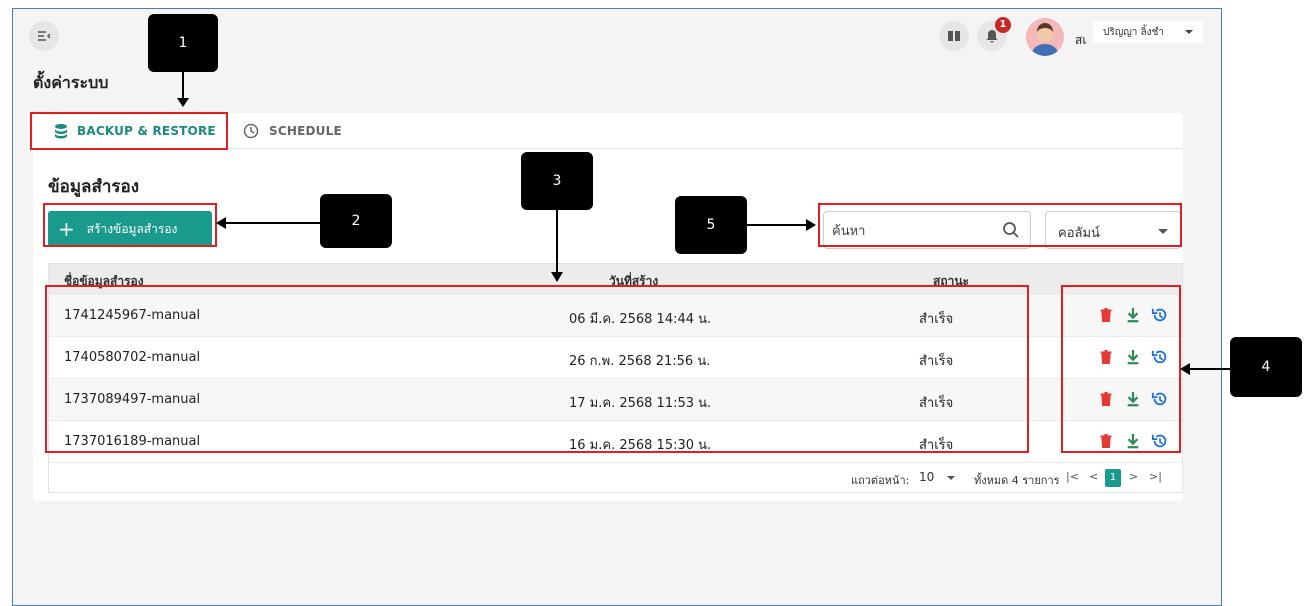 The width and height of the screenshot is (1306, 606). I want to click on callout-5-arrowhead, so click(811, 225).